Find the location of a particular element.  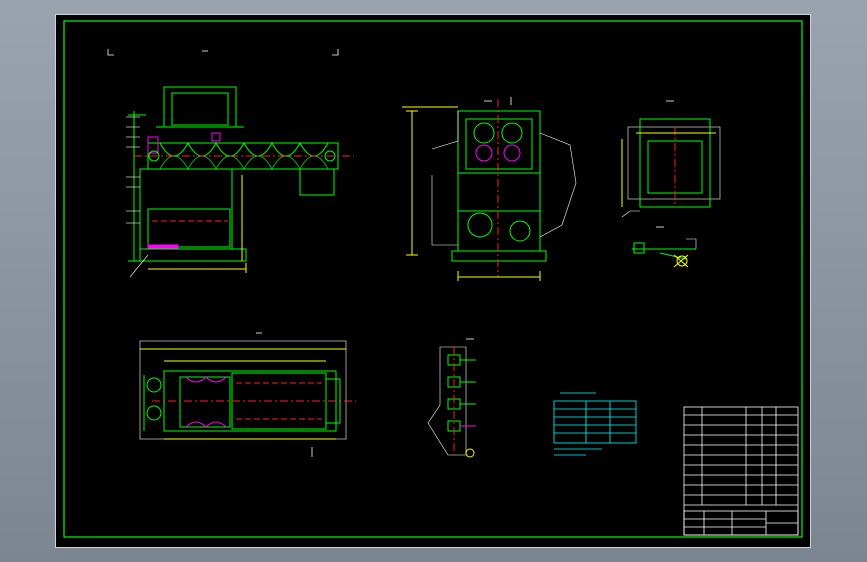

front-view is located at coordinates (230, 163).